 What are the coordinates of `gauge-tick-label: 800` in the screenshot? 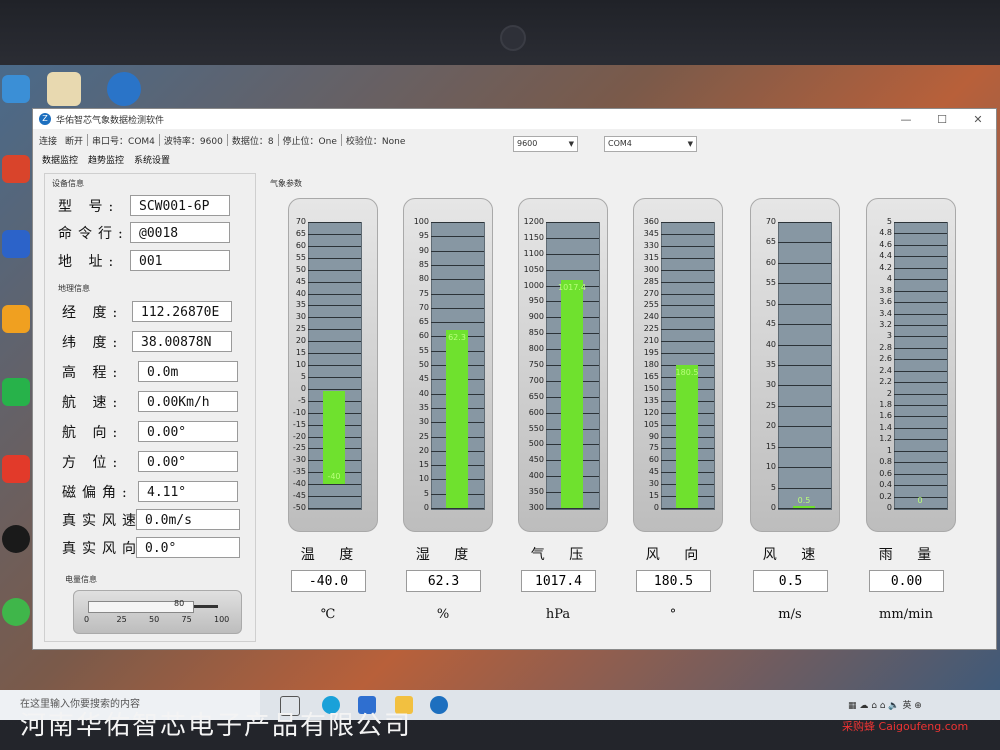 It's located at (536, 349).